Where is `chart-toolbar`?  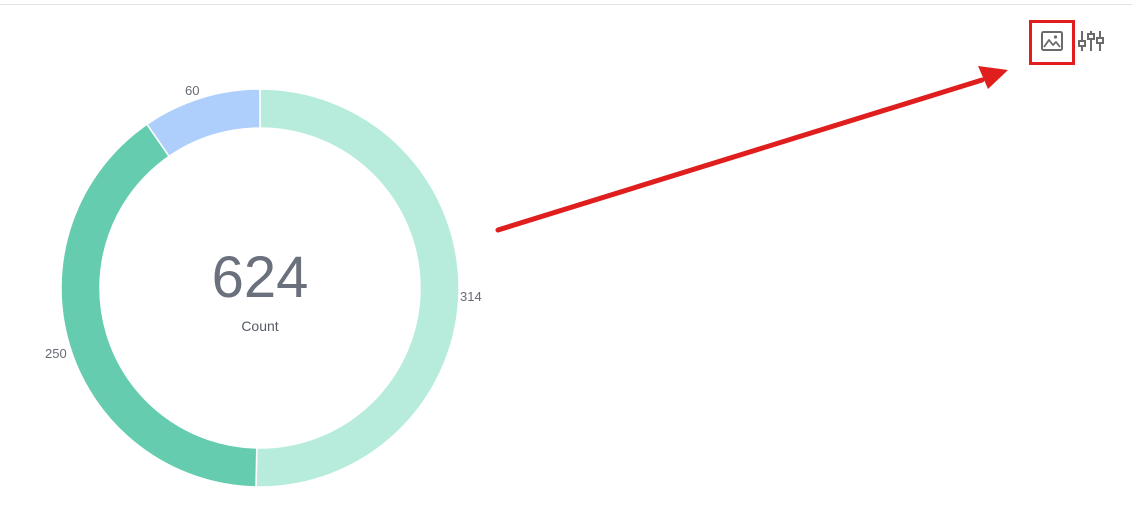 chart-toolbar is located at coordinates (1070, 43).